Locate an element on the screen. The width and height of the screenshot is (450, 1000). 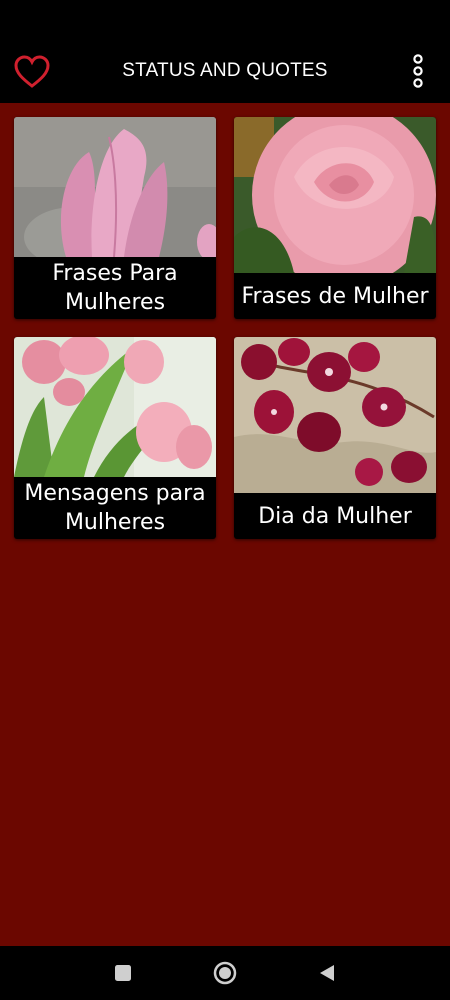
pink-tulip-photo is located at coordinates (115, 187).